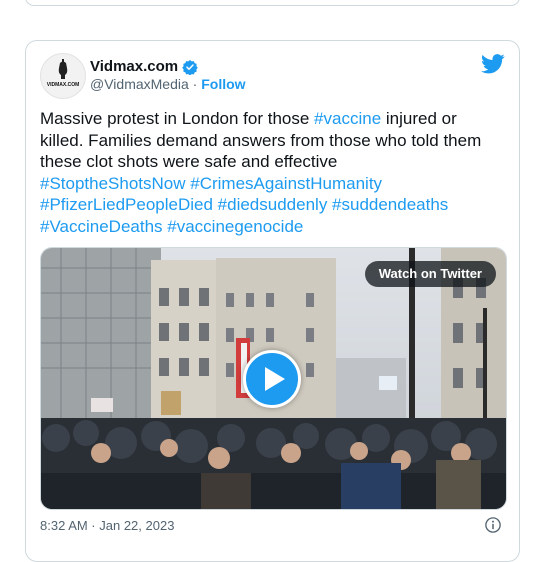 Image resolution: width=539 pixels, height=562 pixels. I want to click on twitter-bird-icon, so click(493, 64).